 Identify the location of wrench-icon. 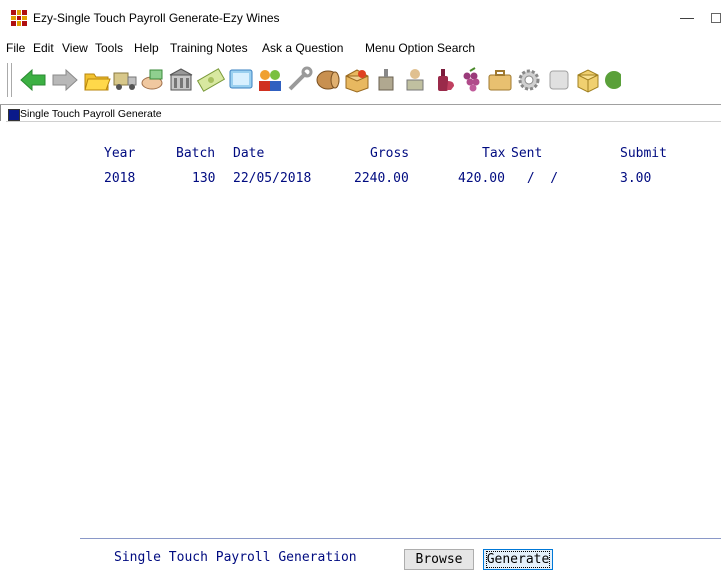
(299, 80).